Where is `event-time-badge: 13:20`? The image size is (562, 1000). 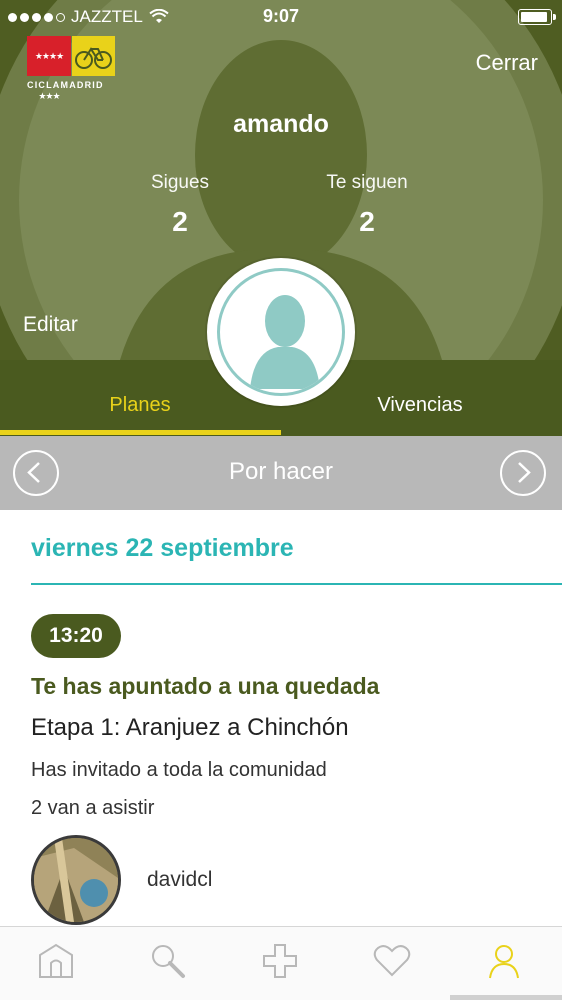 event-time-badge: 13:20 is located at coordinates (76, 636).